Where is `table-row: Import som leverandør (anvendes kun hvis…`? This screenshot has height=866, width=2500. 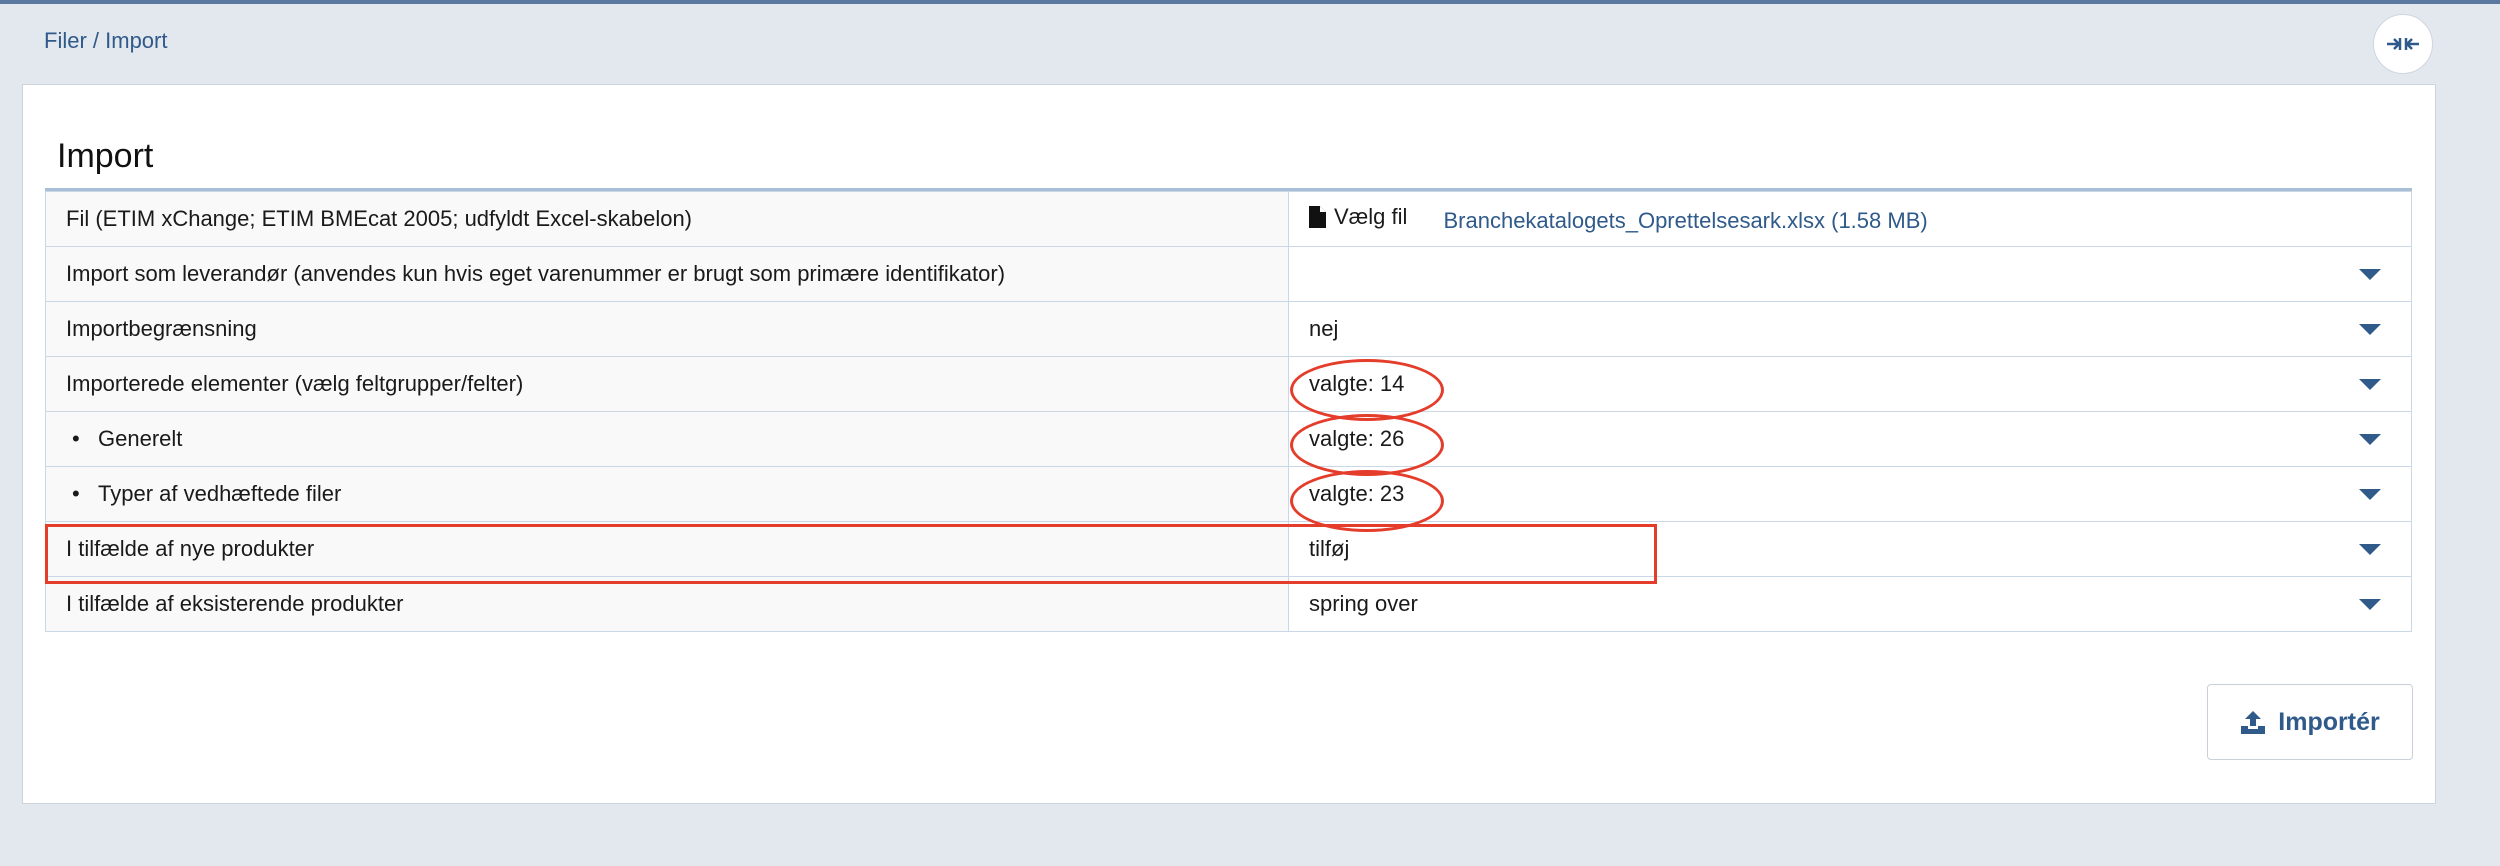 table-row: Import som leverandør (anvendes kun hvis… is located at coordinates (1228, 274).